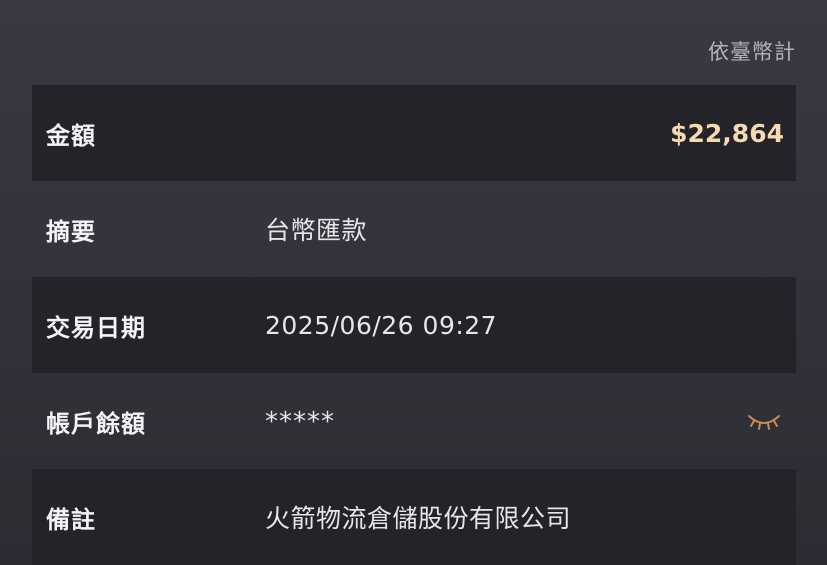  Describe the element at coordinates (316, 230) in the screenshot. I see `summary-value: 台幣匯款` at that location.